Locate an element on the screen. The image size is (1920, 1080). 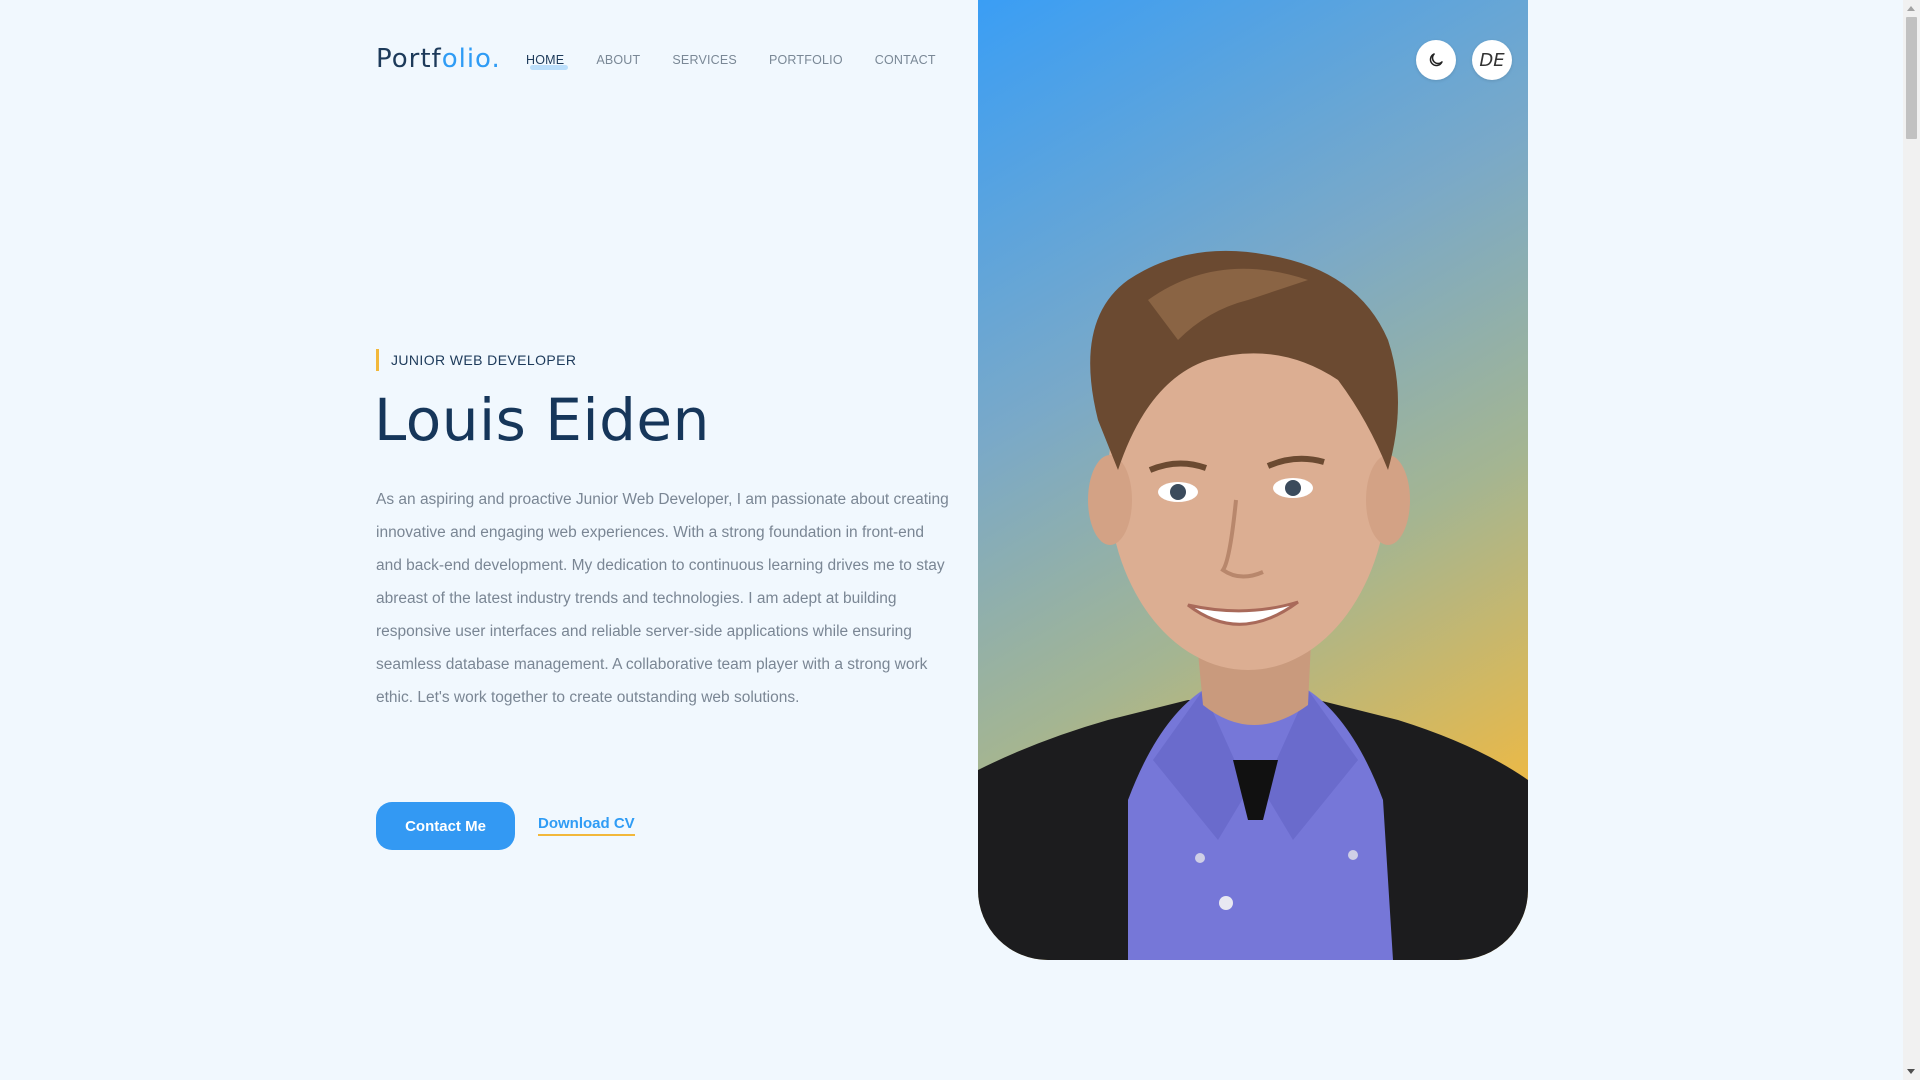
download-cv-link: Download CV is located at coordinates (586, 825).